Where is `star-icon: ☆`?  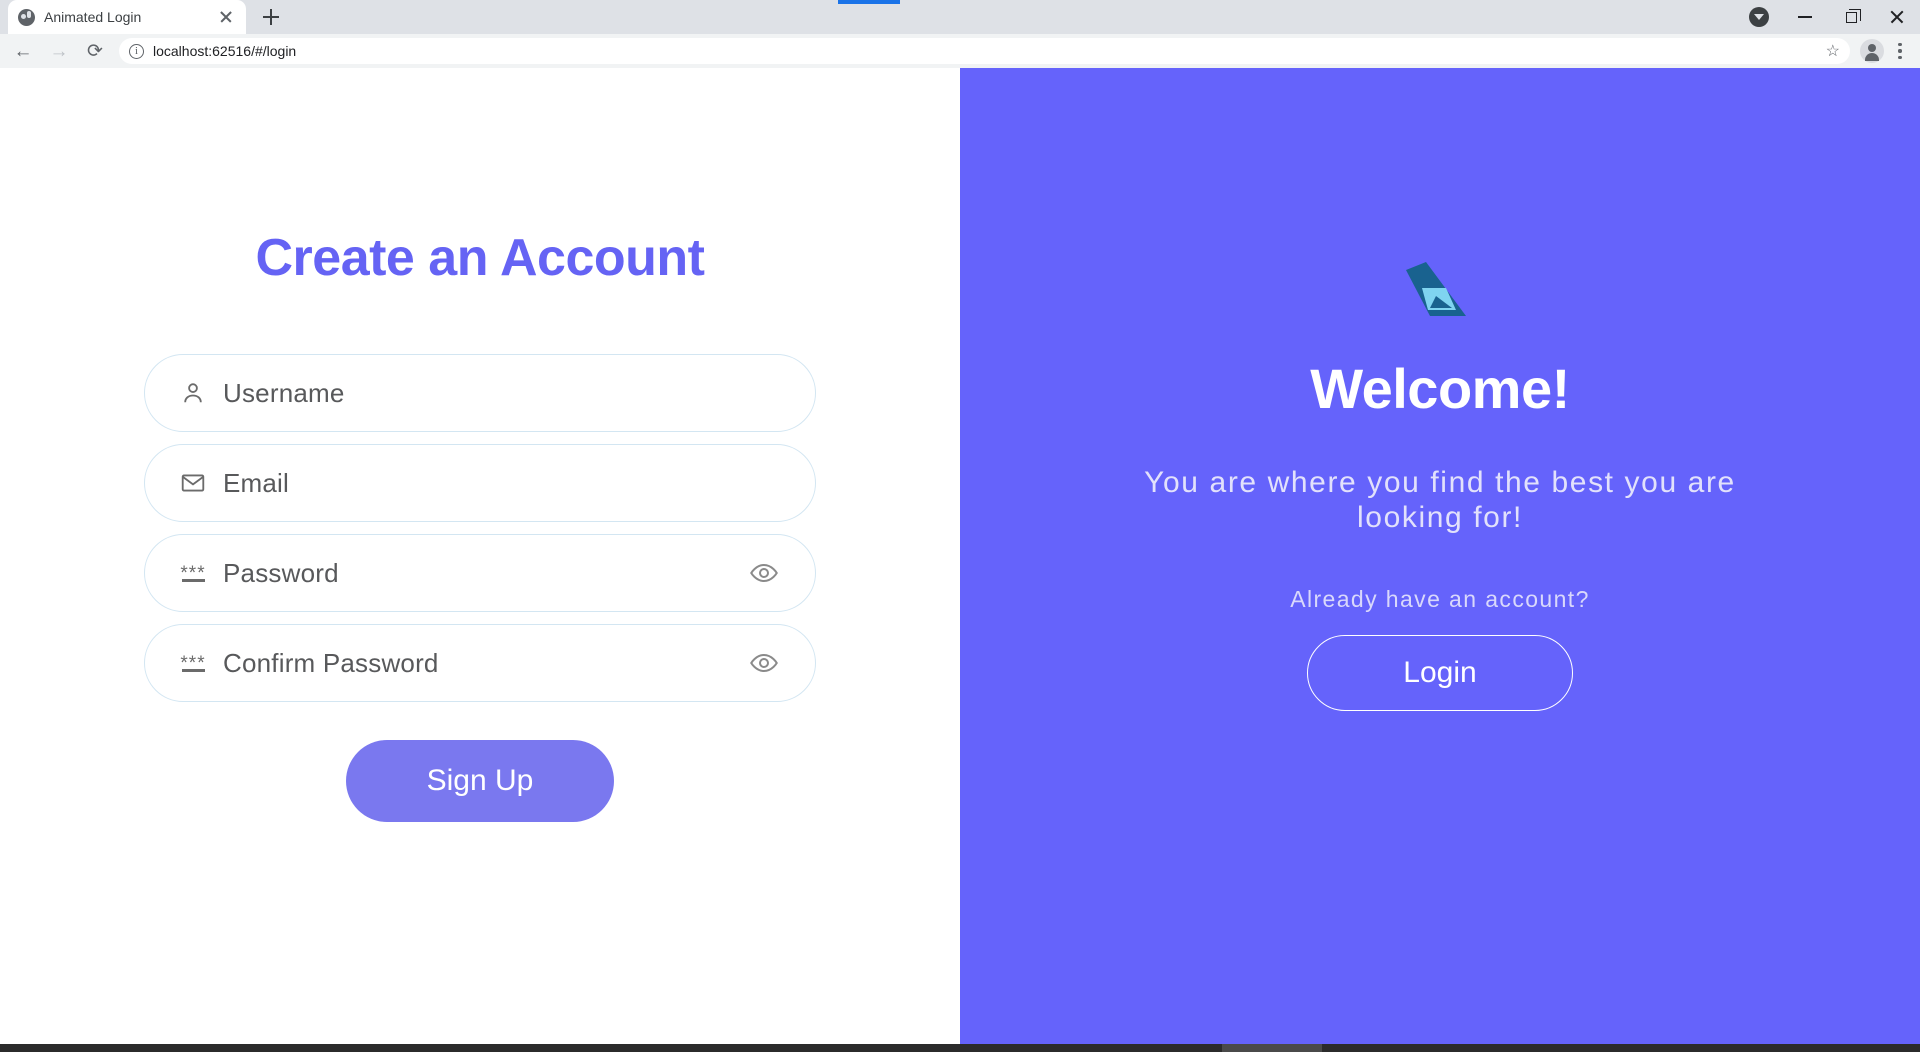
star-icon: ☆ is located at coordinates (1833, 51).